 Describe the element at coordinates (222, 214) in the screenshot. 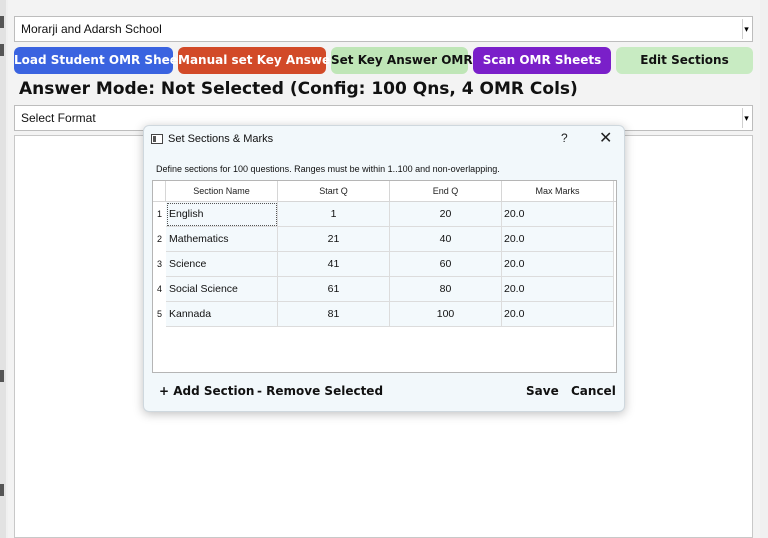

I see `section-name-cell: English` at that location.